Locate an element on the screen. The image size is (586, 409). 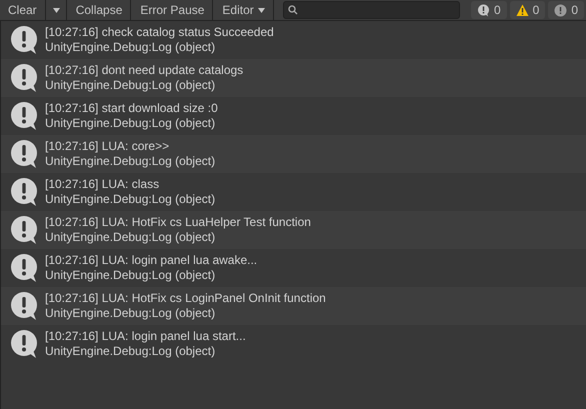
log-message: [10:27:16] start download size :0 is located at coordinates (131, 108).